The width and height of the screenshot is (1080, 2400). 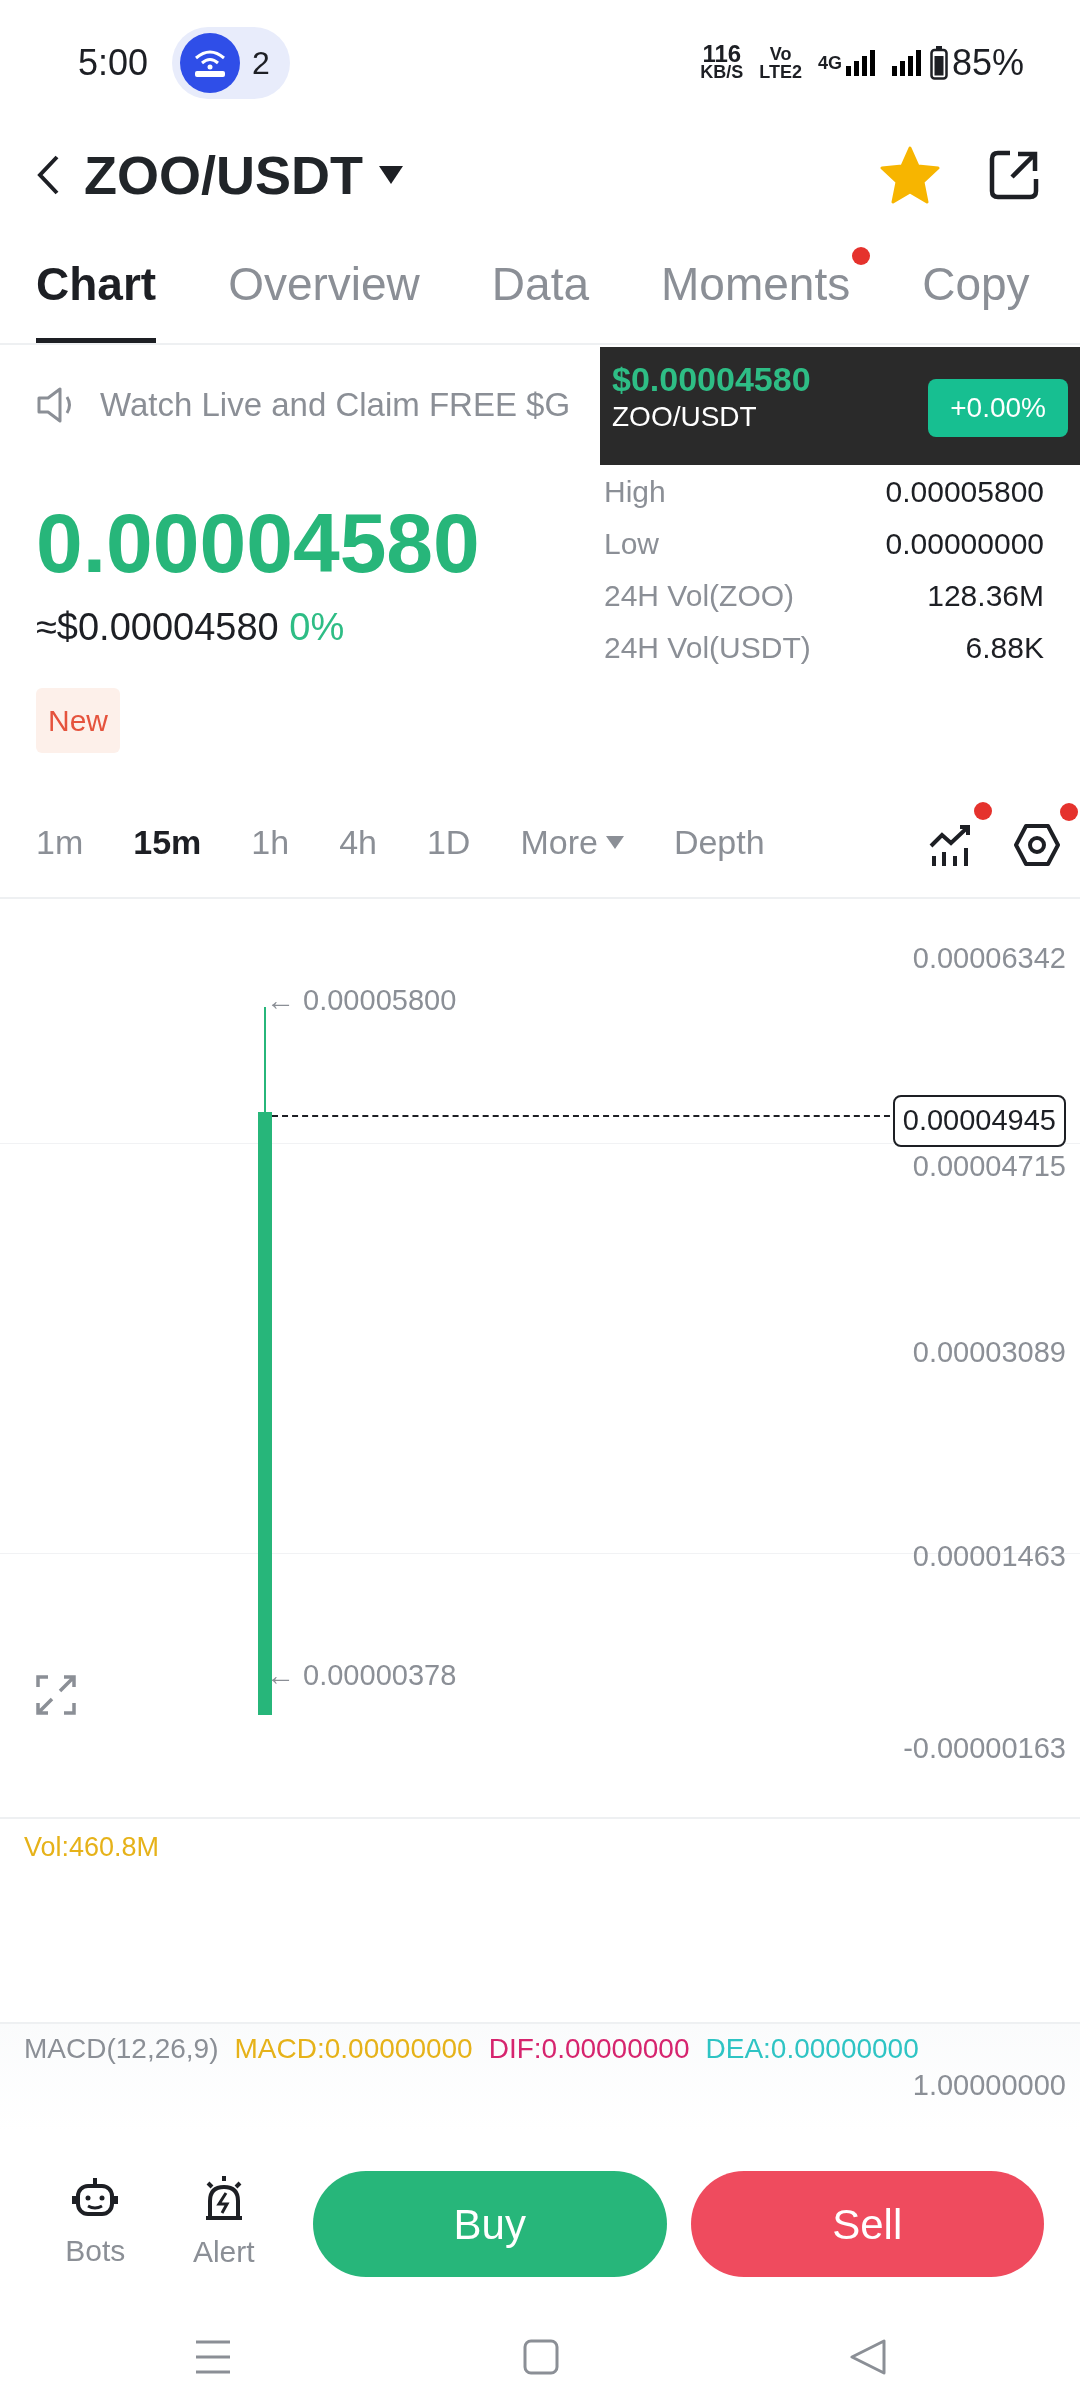 I want to click on interval-tab: 1D, so click(x=448, y=842).